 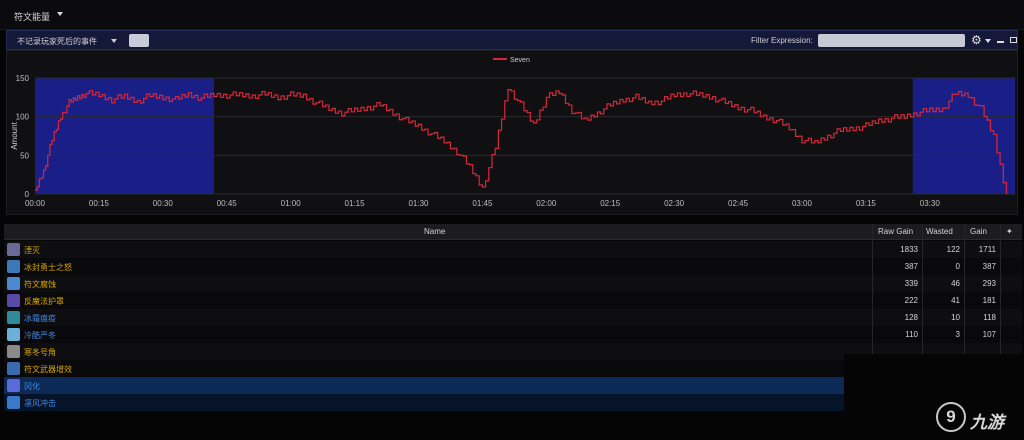 I want to click on col-star-header: ✦, so click(x=1009, y=231).